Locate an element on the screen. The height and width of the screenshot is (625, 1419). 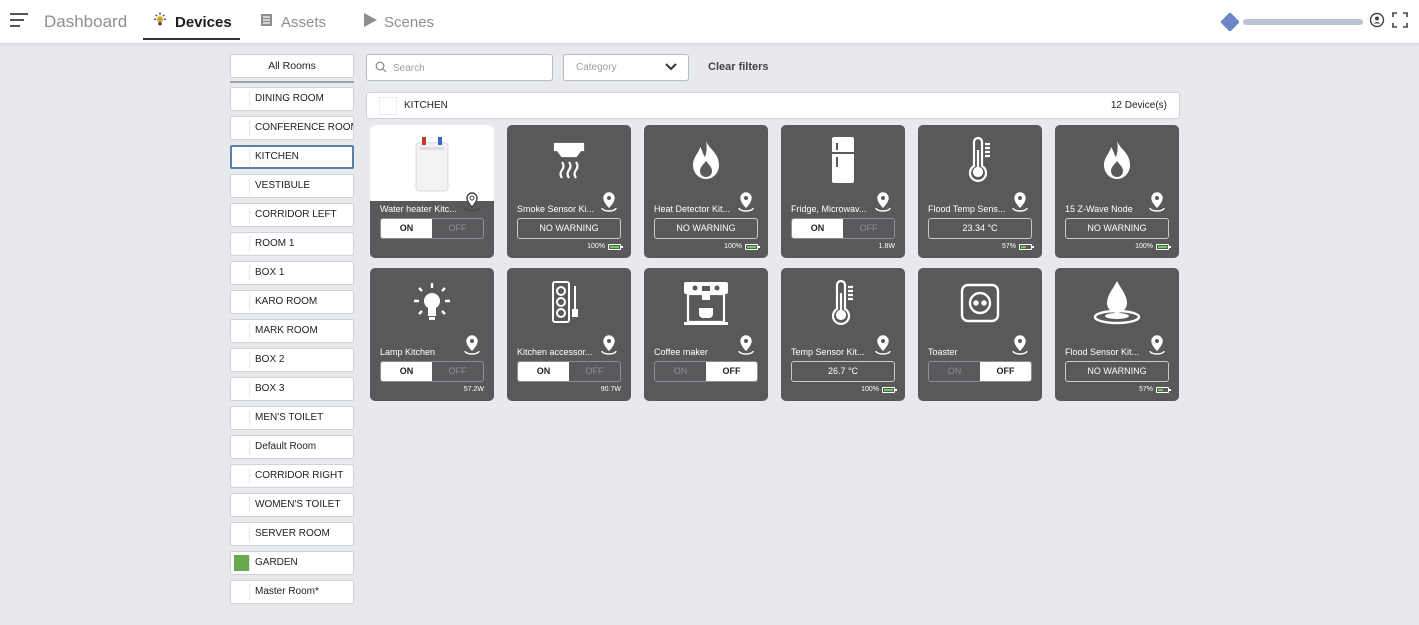
device-card: Temp Sensor Kit... 26.7 °C 100% is located at coordinates (843, 334).